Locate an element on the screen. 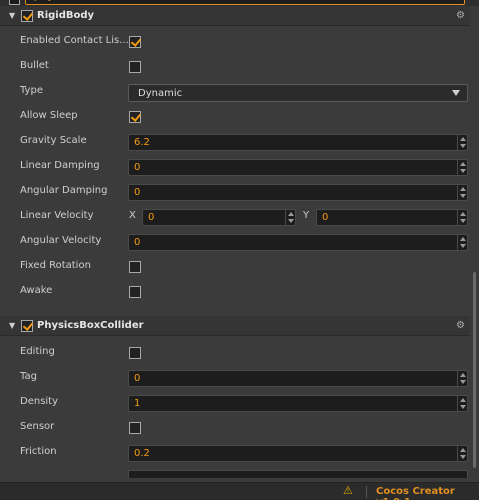  row-friction: Friction 0.2 is located at coordinates (235, 453).